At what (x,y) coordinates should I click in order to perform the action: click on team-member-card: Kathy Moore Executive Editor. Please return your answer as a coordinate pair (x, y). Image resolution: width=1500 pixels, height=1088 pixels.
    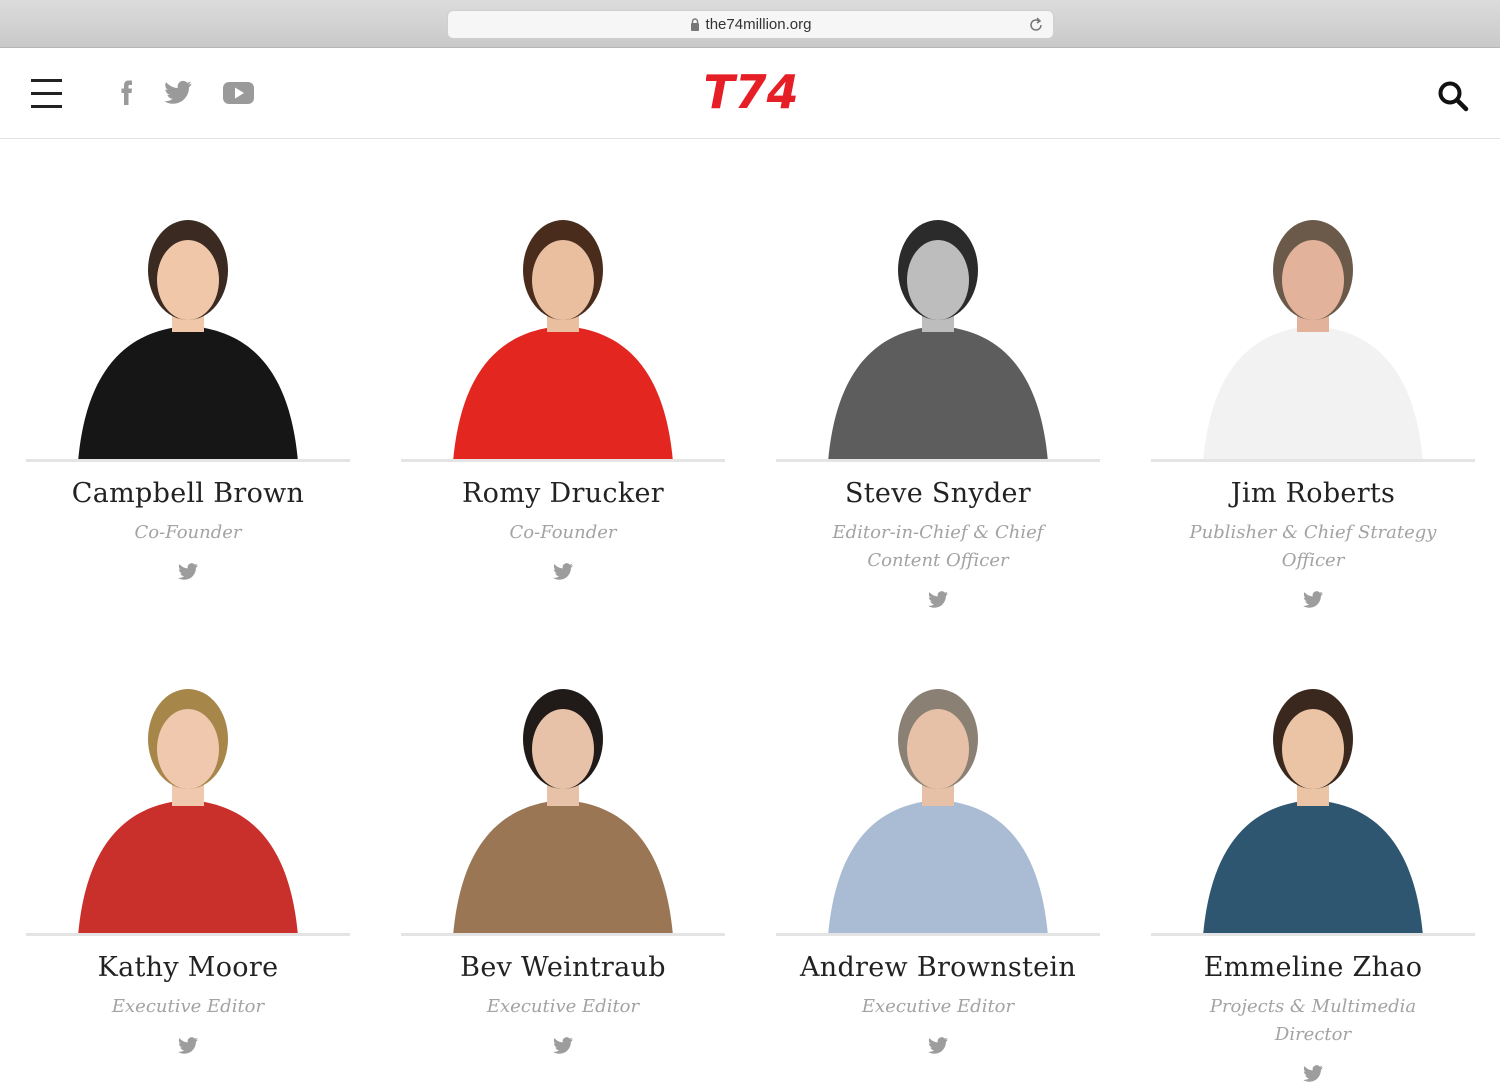
    Looking at the image, I should click on (188, 837).